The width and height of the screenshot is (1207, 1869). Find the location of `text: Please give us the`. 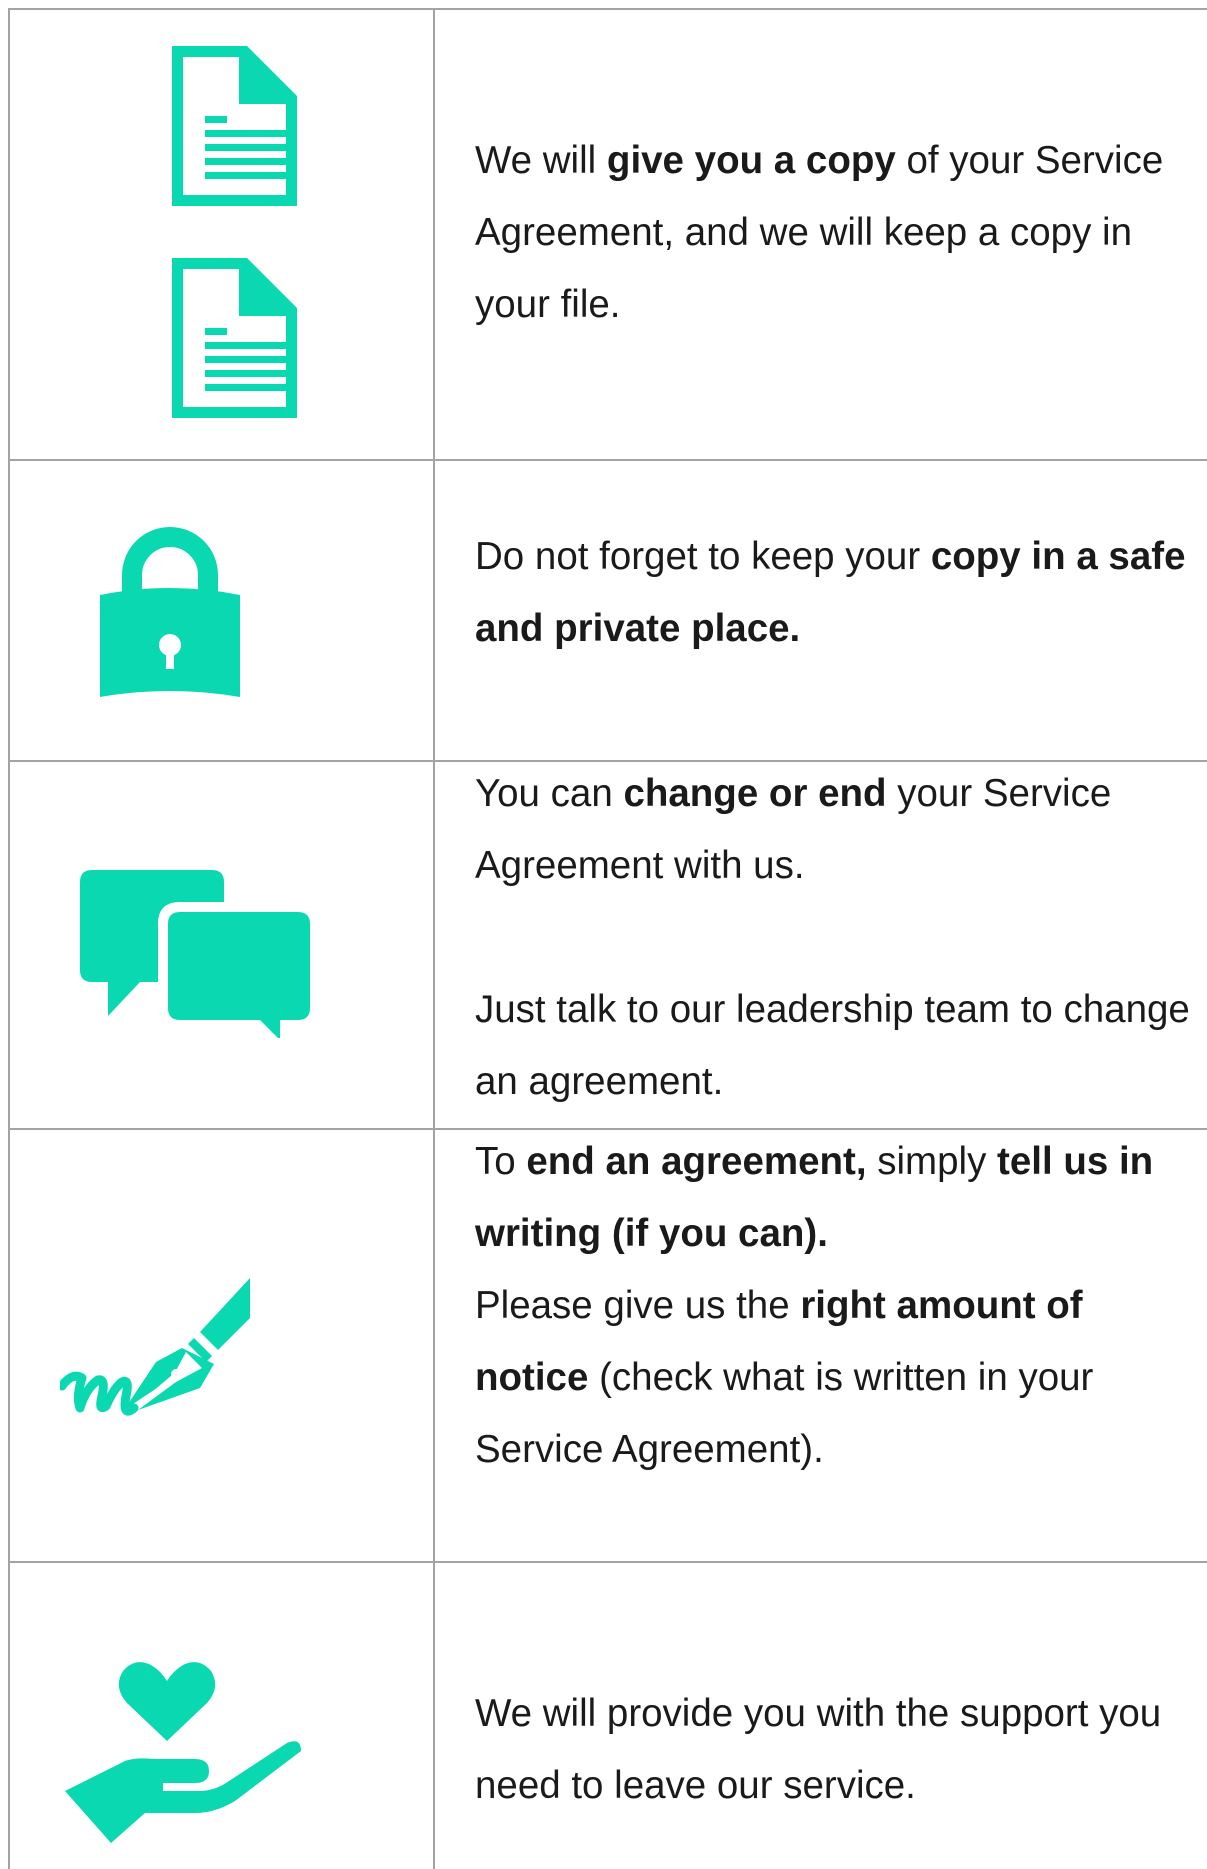

text: Please give us the is located at coordinates (638, 1305).